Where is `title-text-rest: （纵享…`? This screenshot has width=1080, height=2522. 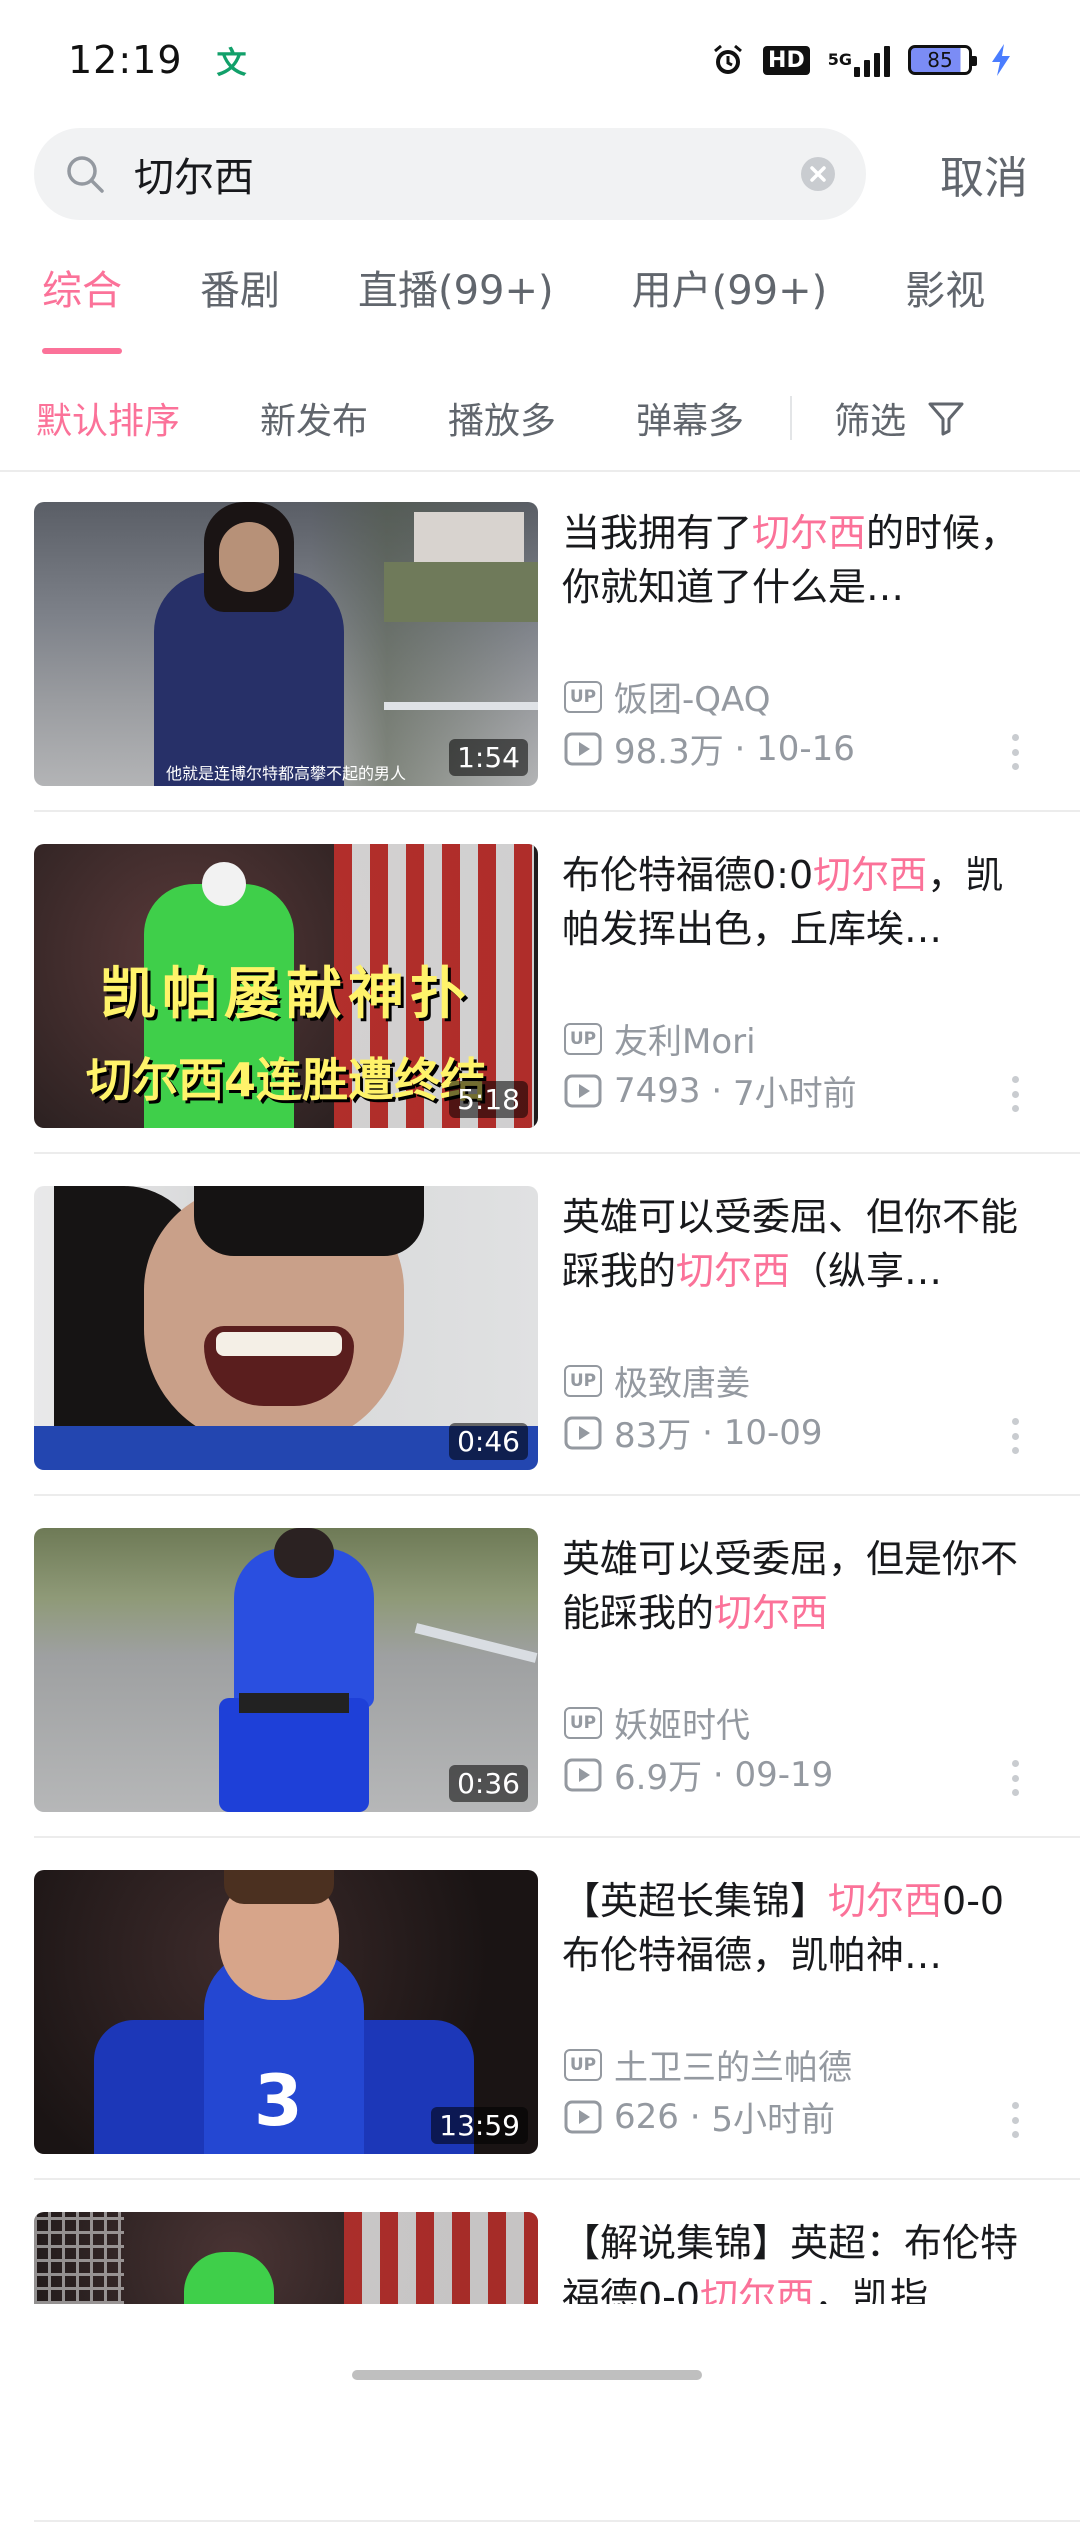 title-text-rest: （纵享… is located at coordinates (866, 1271).